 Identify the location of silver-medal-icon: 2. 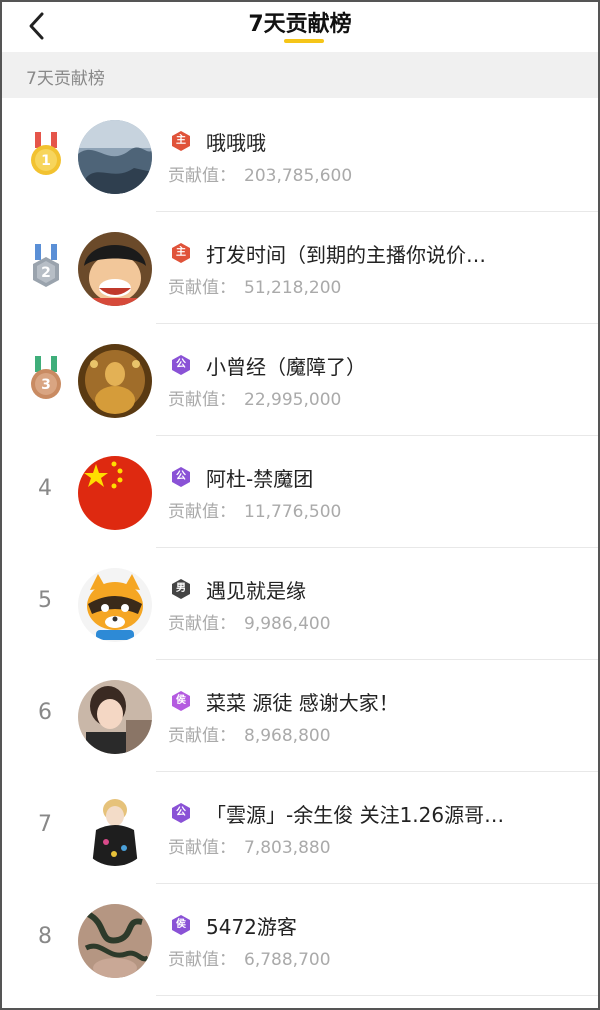
(46, 265).